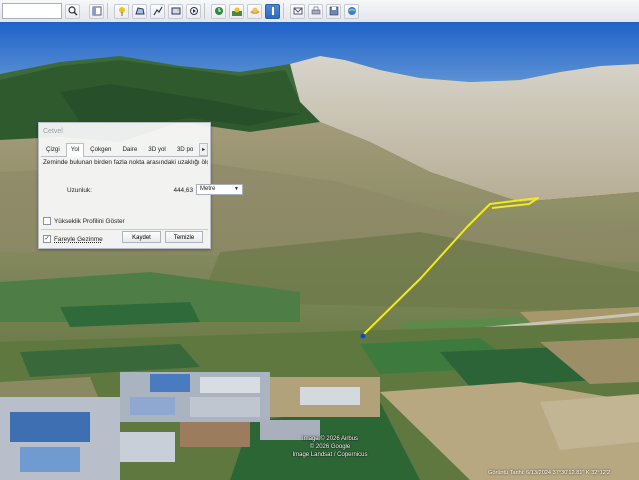  What do you see at coordinates (571, 473) in the screenshot?
I see `coordinates: 37°30'12.81" K` at bounding box center [571, 473].